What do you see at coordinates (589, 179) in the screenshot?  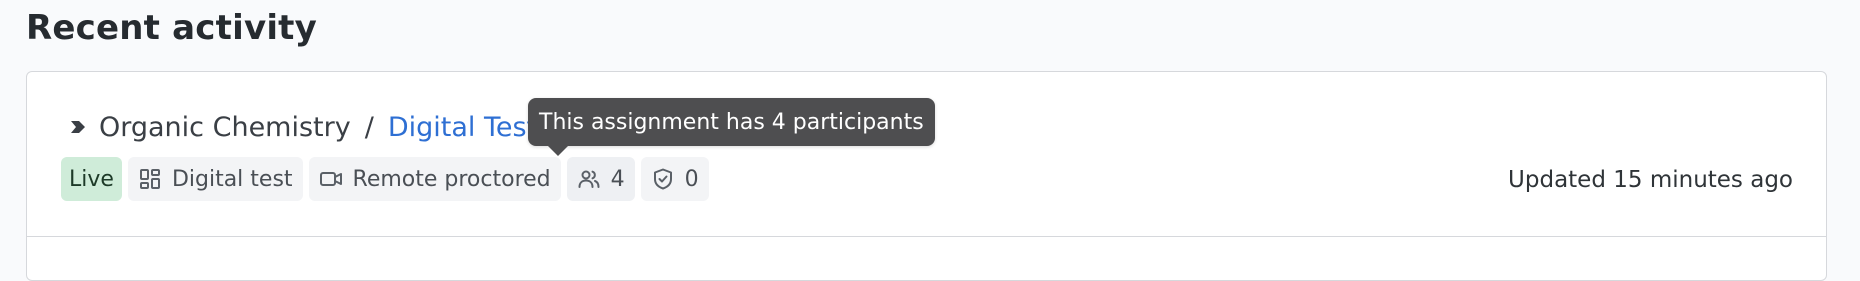 I see `people-icon` at bounding box center [589, 179].